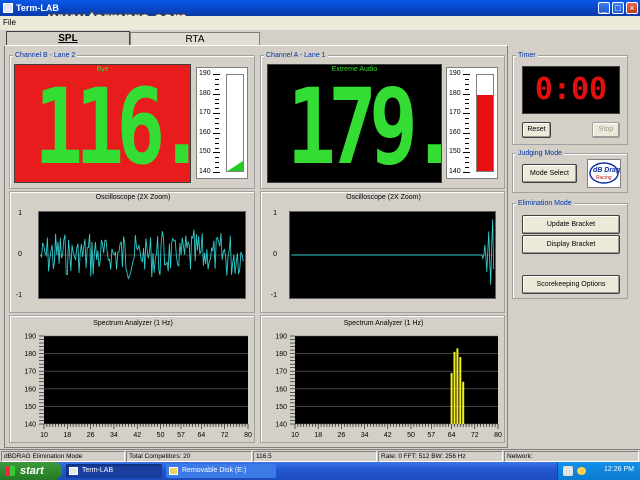 The height and width of the screenshot is (480, 640). I want to click on channel-a-meter-tick-mark, so click(466, 94).